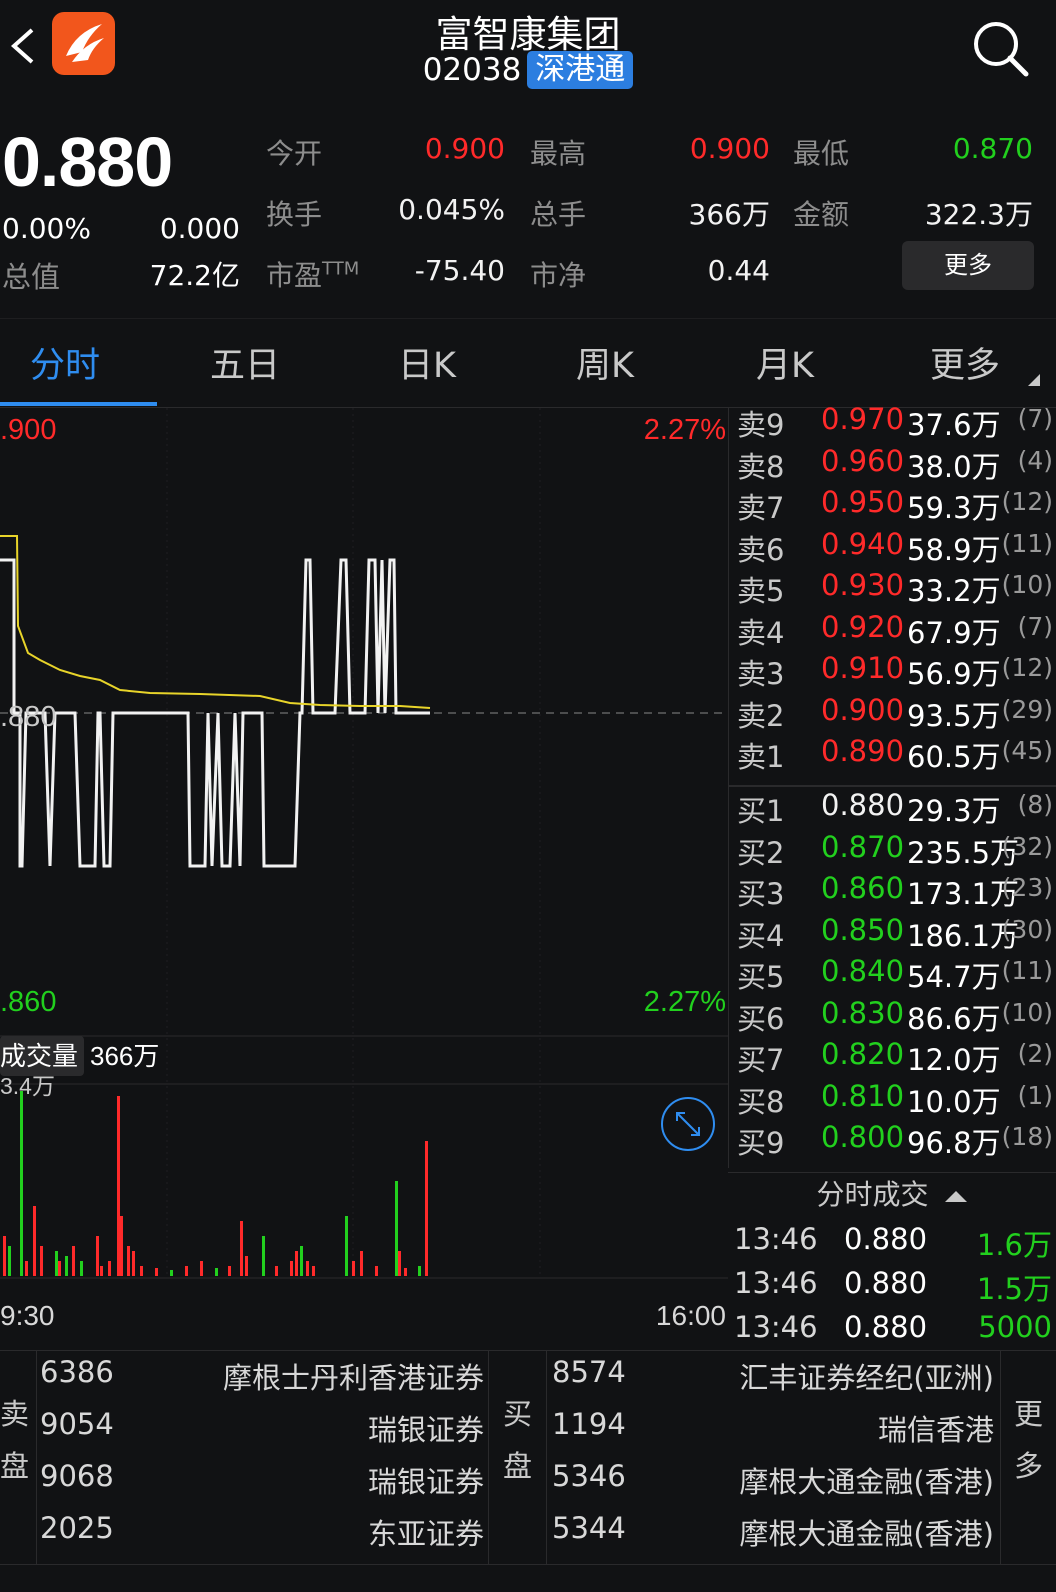  I want to click on sell-side-char-2: 盘, so click(15, 1466).